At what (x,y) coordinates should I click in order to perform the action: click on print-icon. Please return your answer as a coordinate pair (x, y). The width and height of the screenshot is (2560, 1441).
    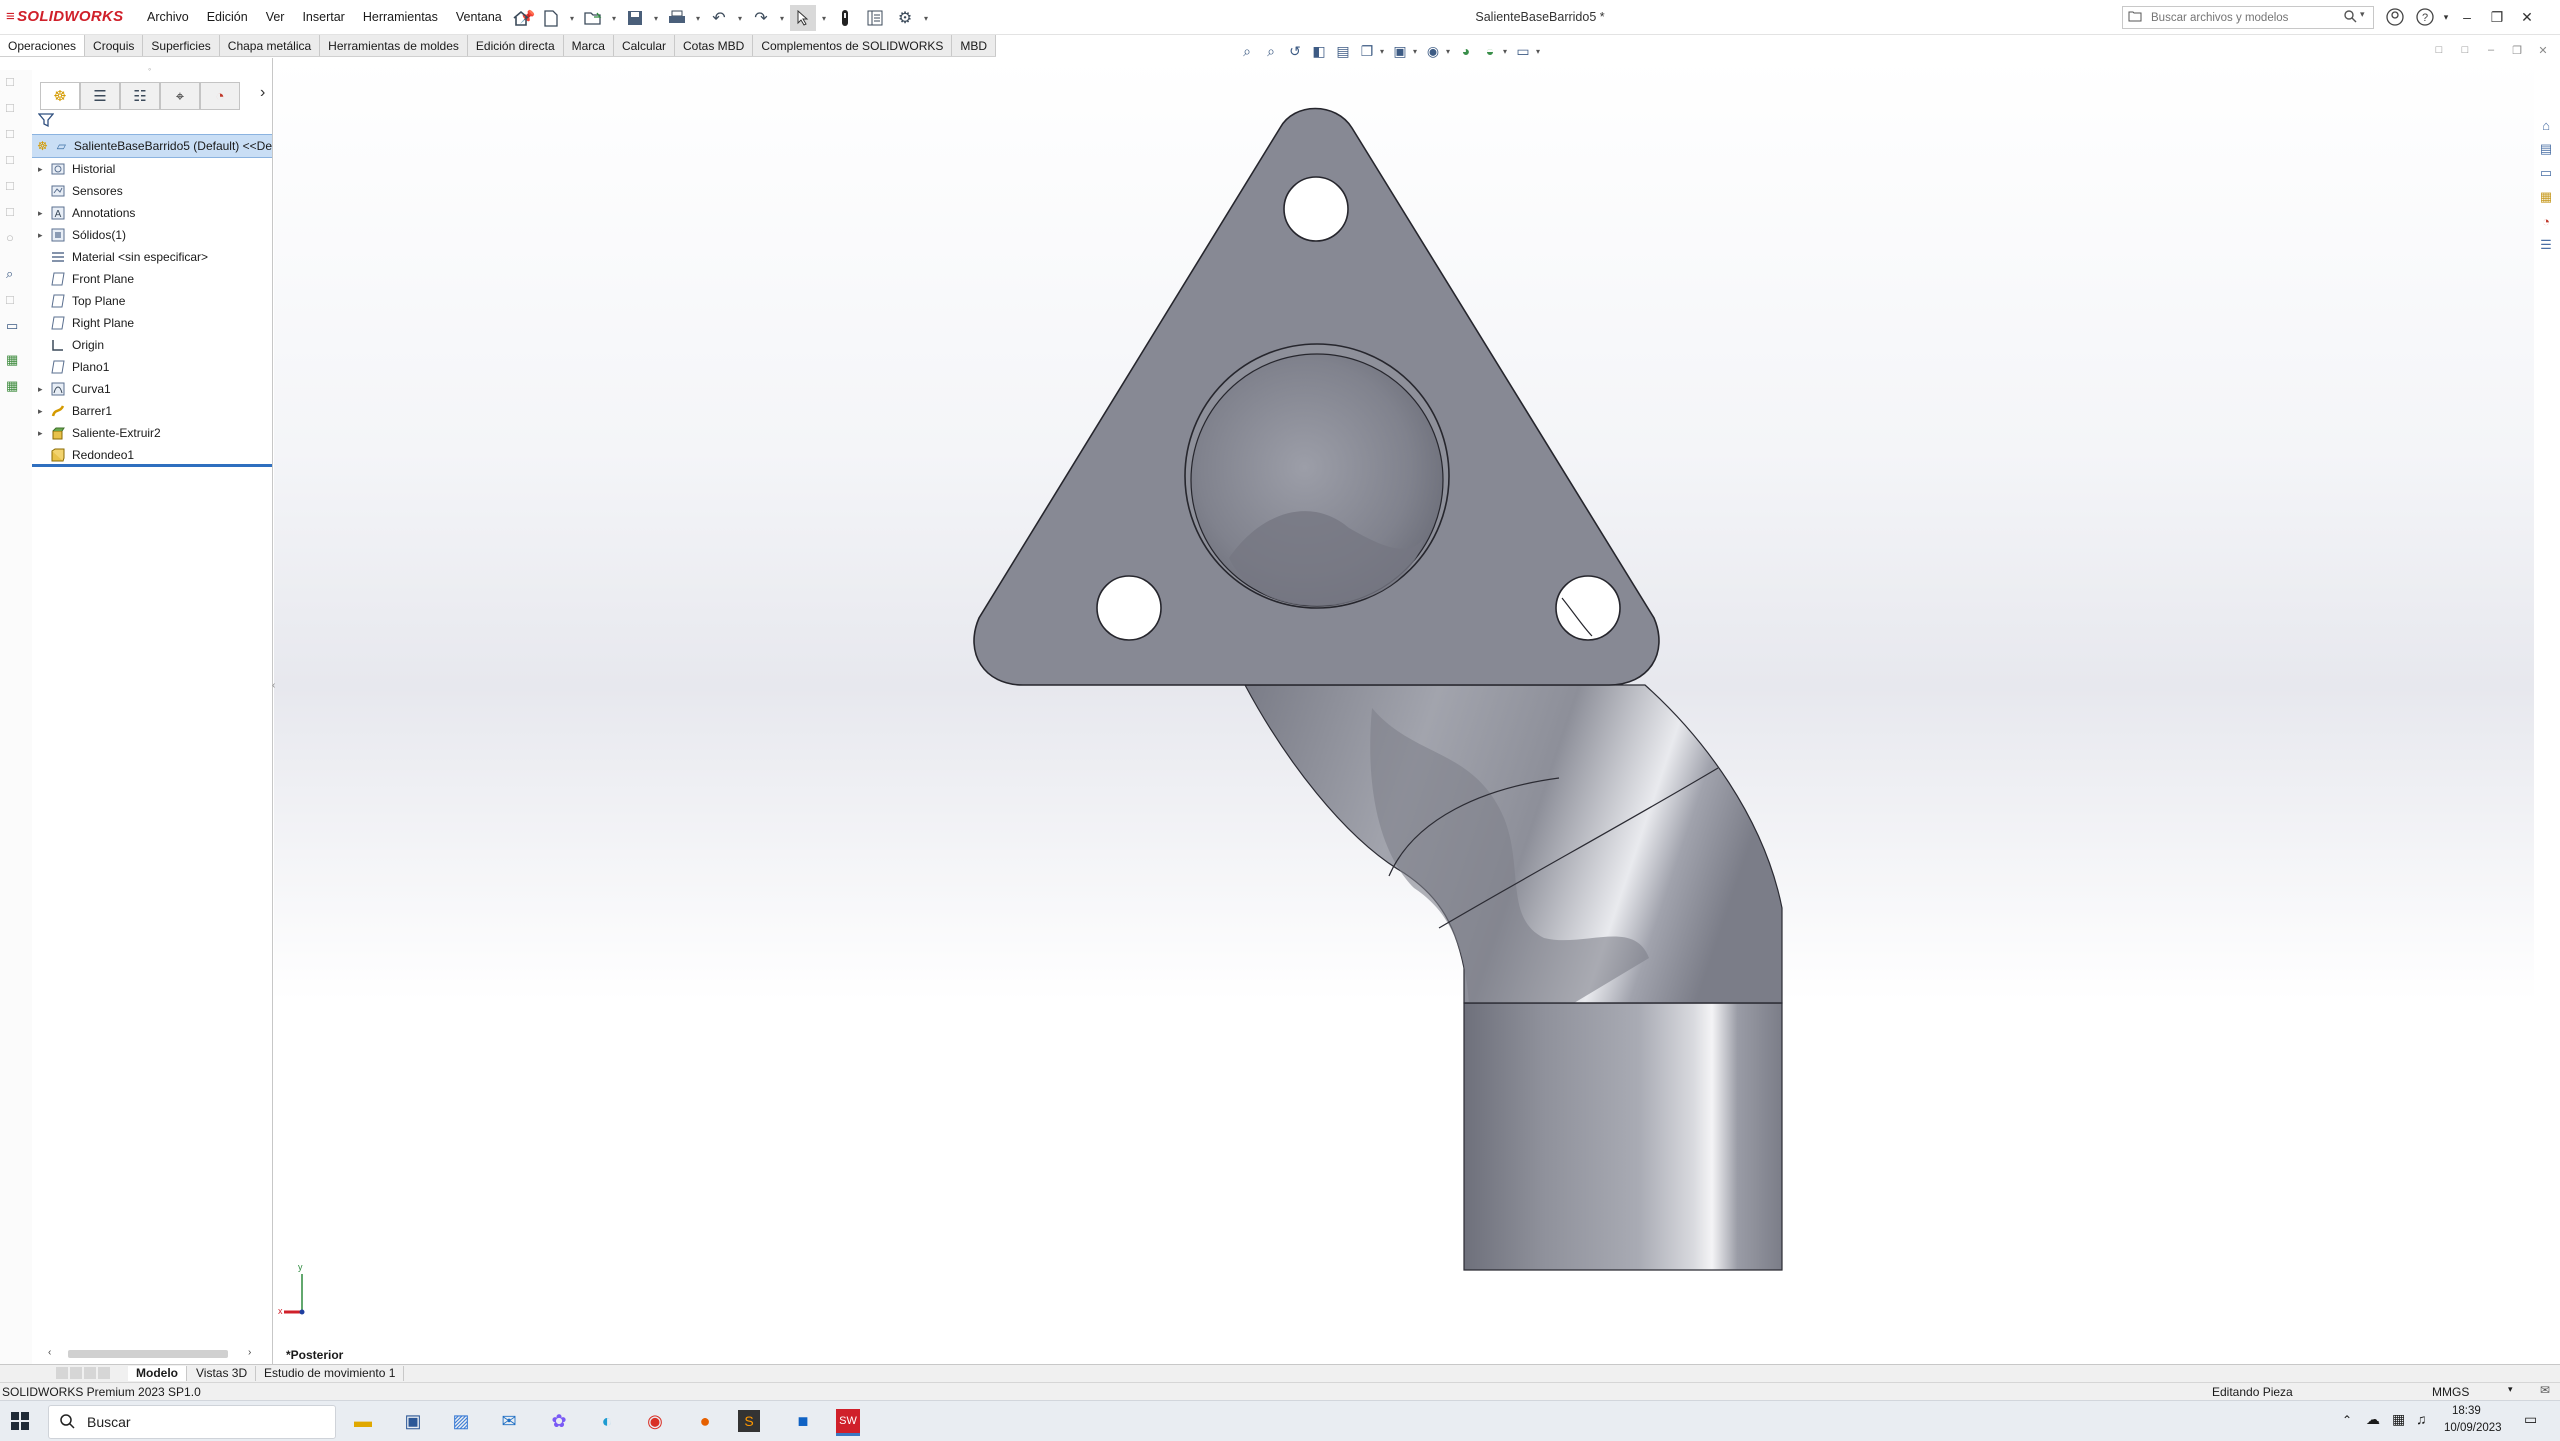
    Looking at the image, I should click on (677, 18).